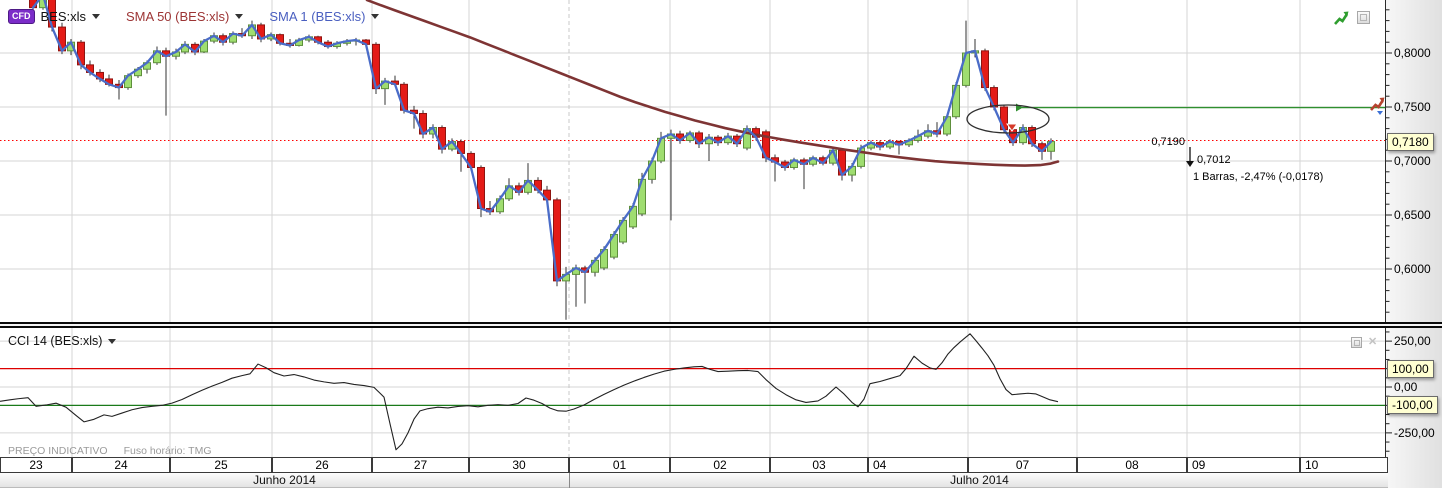  What do you see at coordinates (1412, 107) in the screenshot?
I see `price-axis-label: 0,7500` at bounding box center [1412, 107].